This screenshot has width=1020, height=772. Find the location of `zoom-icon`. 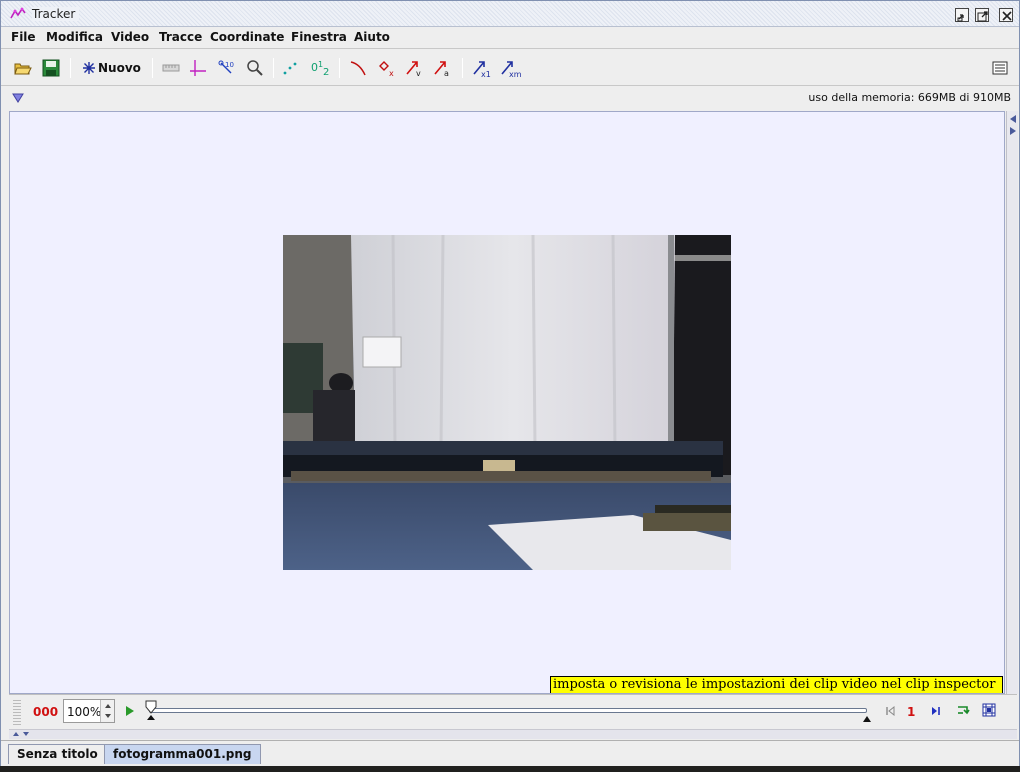

zoom-icon is located at coordinates (255, 68).